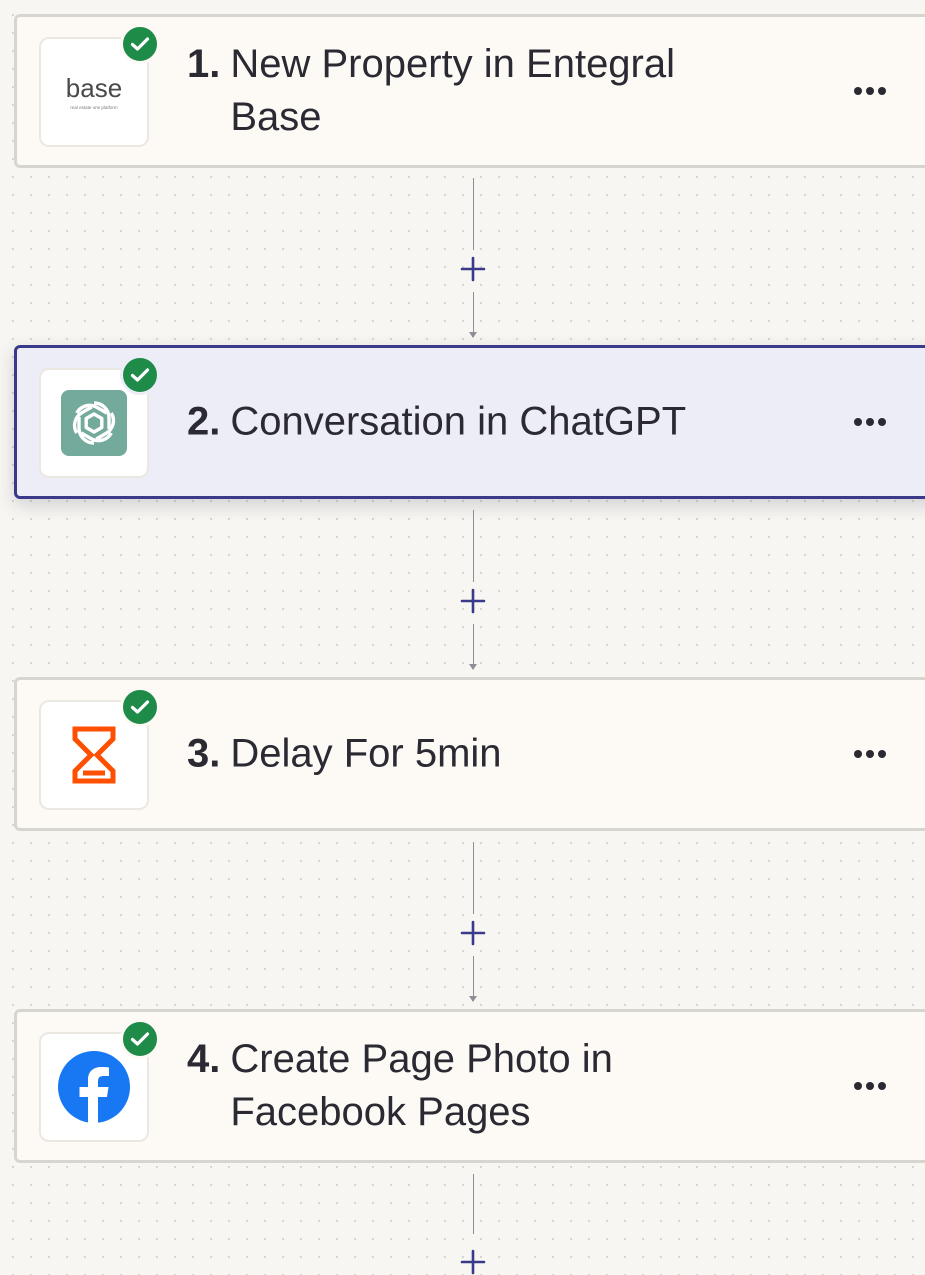 The width and height of the screenshot is (925, 1275). I want to click on hourglass-icon, so click(94, 755).